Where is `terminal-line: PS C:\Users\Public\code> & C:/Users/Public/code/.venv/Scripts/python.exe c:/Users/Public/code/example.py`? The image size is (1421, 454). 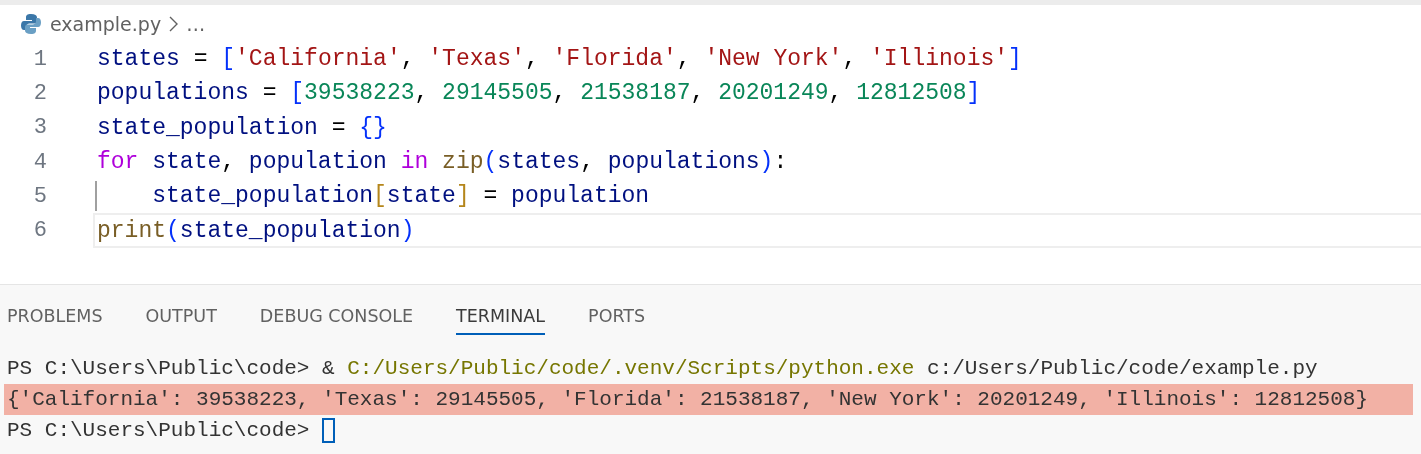
terminal-line: PS C:\Users\Public\code> & C:/Users/Public/code/.venv/Scripts/python.exe c:/Users/Public/code/example.py is located at coordinates (662, 368).